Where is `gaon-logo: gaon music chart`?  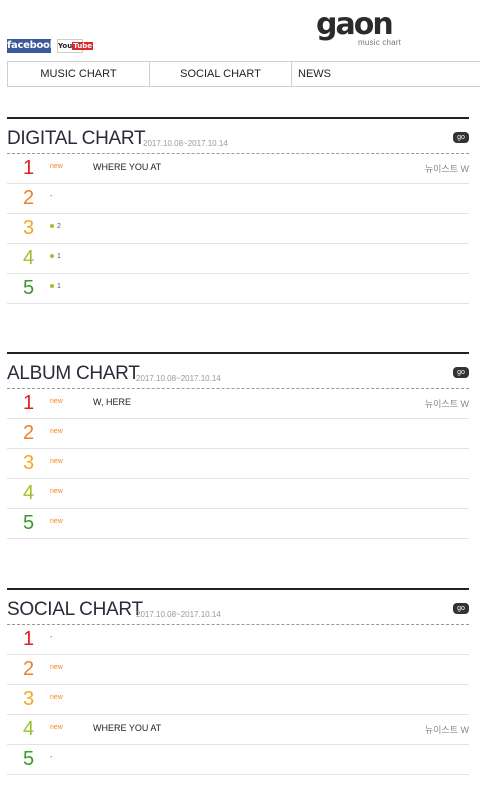 gaon-logo: gaon music chart is located at coordinates (361, 30).